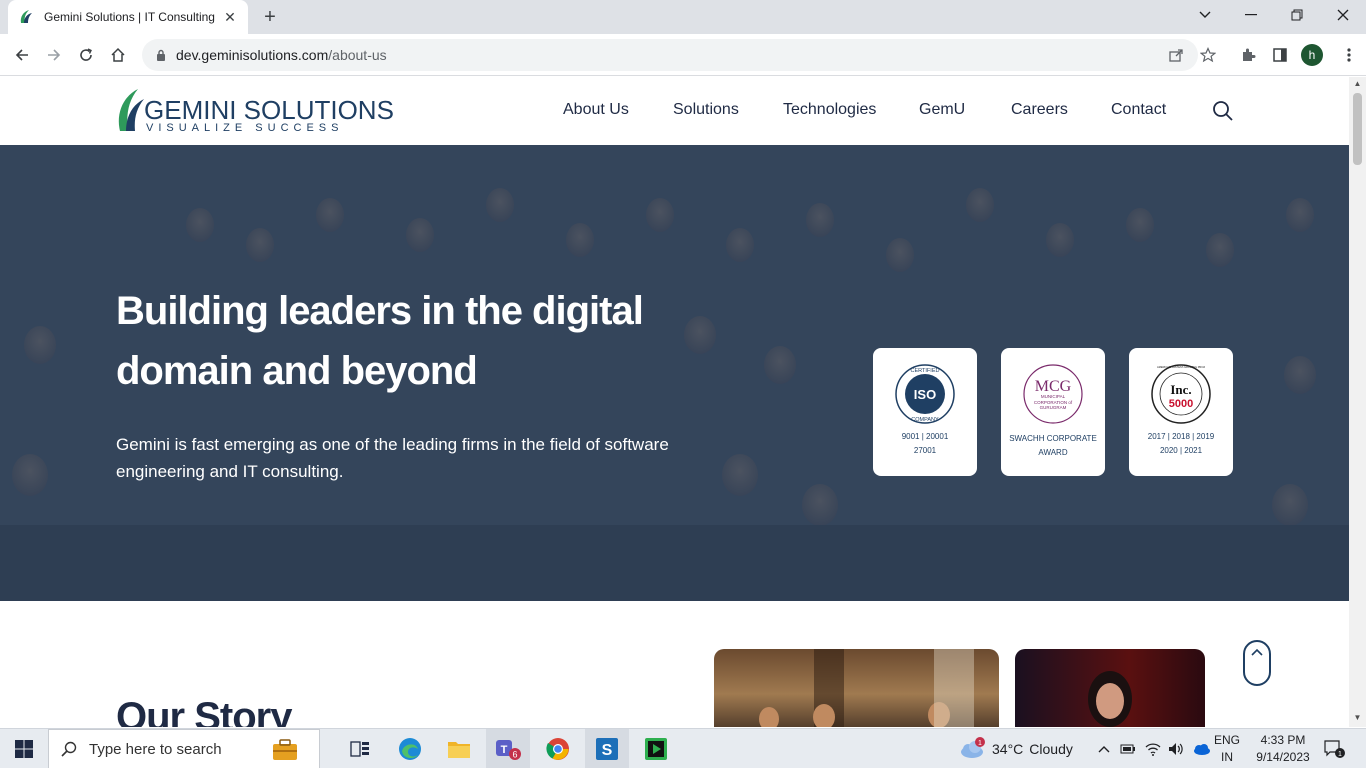 Image resolution: width=1366 pixels, height=768 pixels. I want to click on nav-technologies: Technologies, so click(829, 110).